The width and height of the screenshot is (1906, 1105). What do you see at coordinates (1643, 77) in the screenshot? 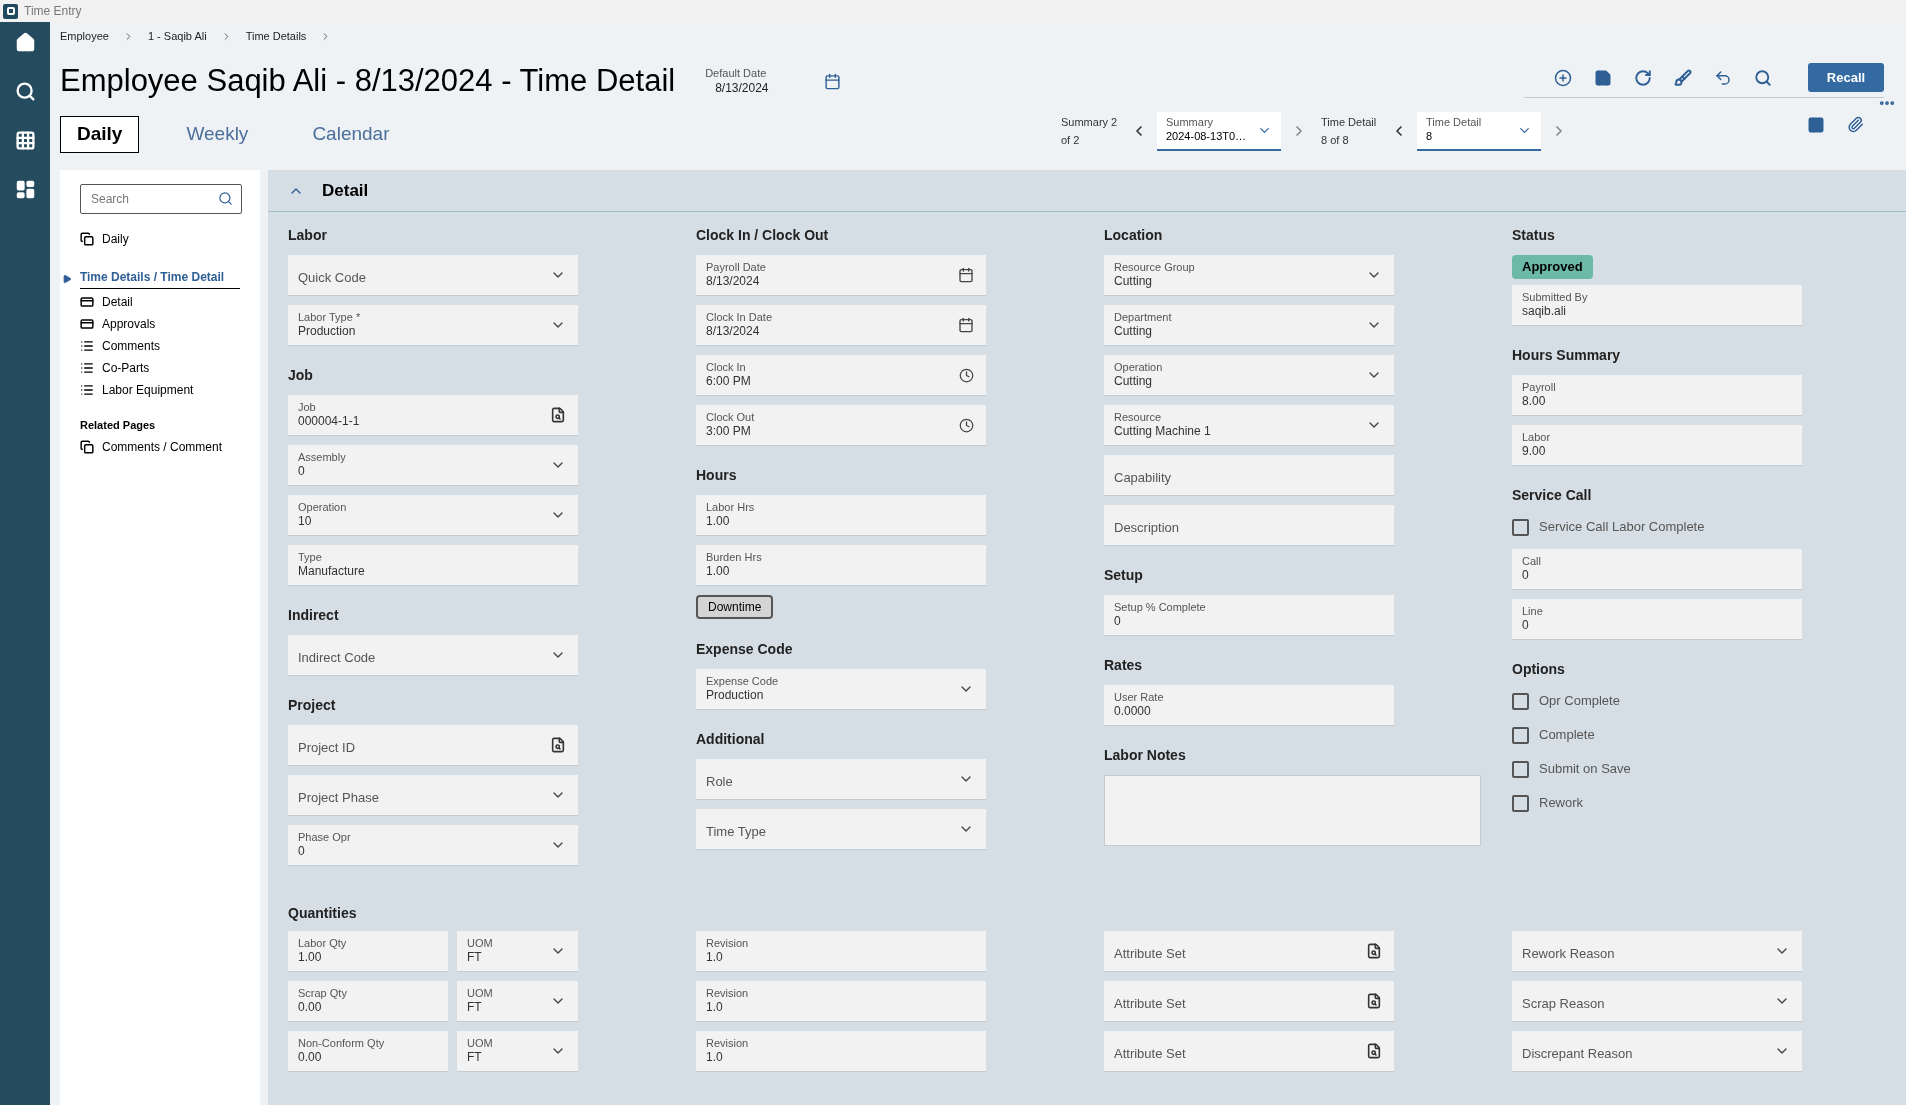
I see `refresh-icon` at bounding box center [1643, 77].